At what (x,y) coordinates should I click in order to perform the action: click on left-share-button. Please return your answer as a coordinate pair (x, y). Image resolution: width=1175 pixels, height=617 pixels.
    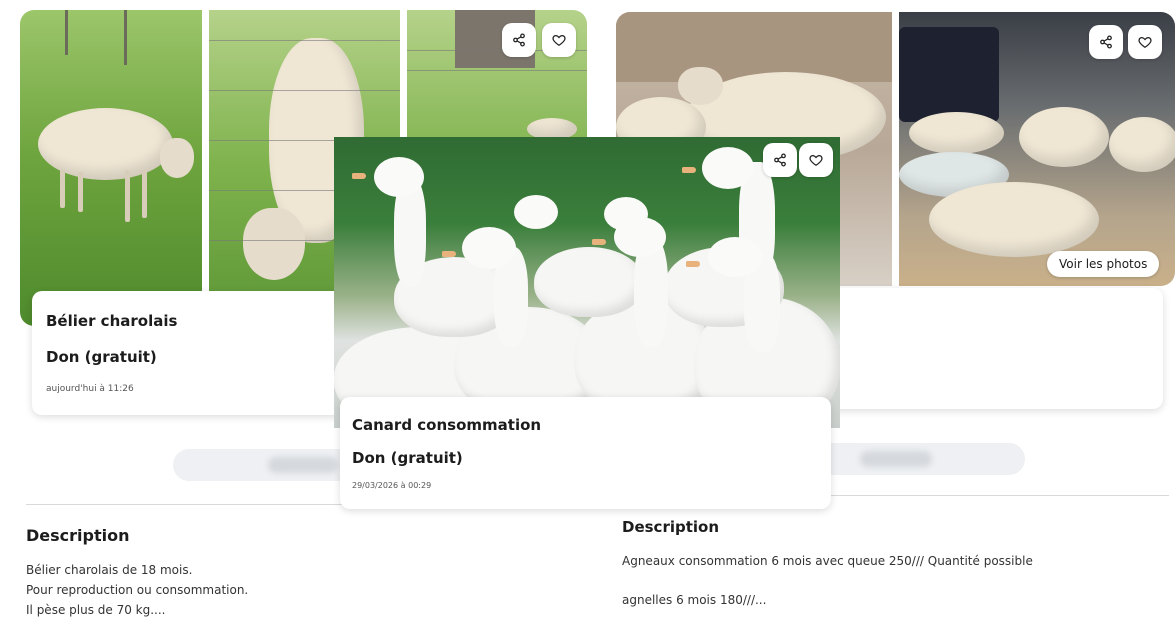
    Looking at the image, I should click on (519, 40).